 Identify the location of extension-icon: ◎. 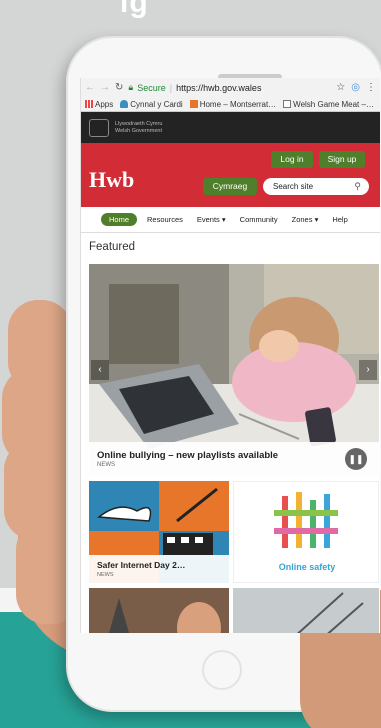
(355, 87).